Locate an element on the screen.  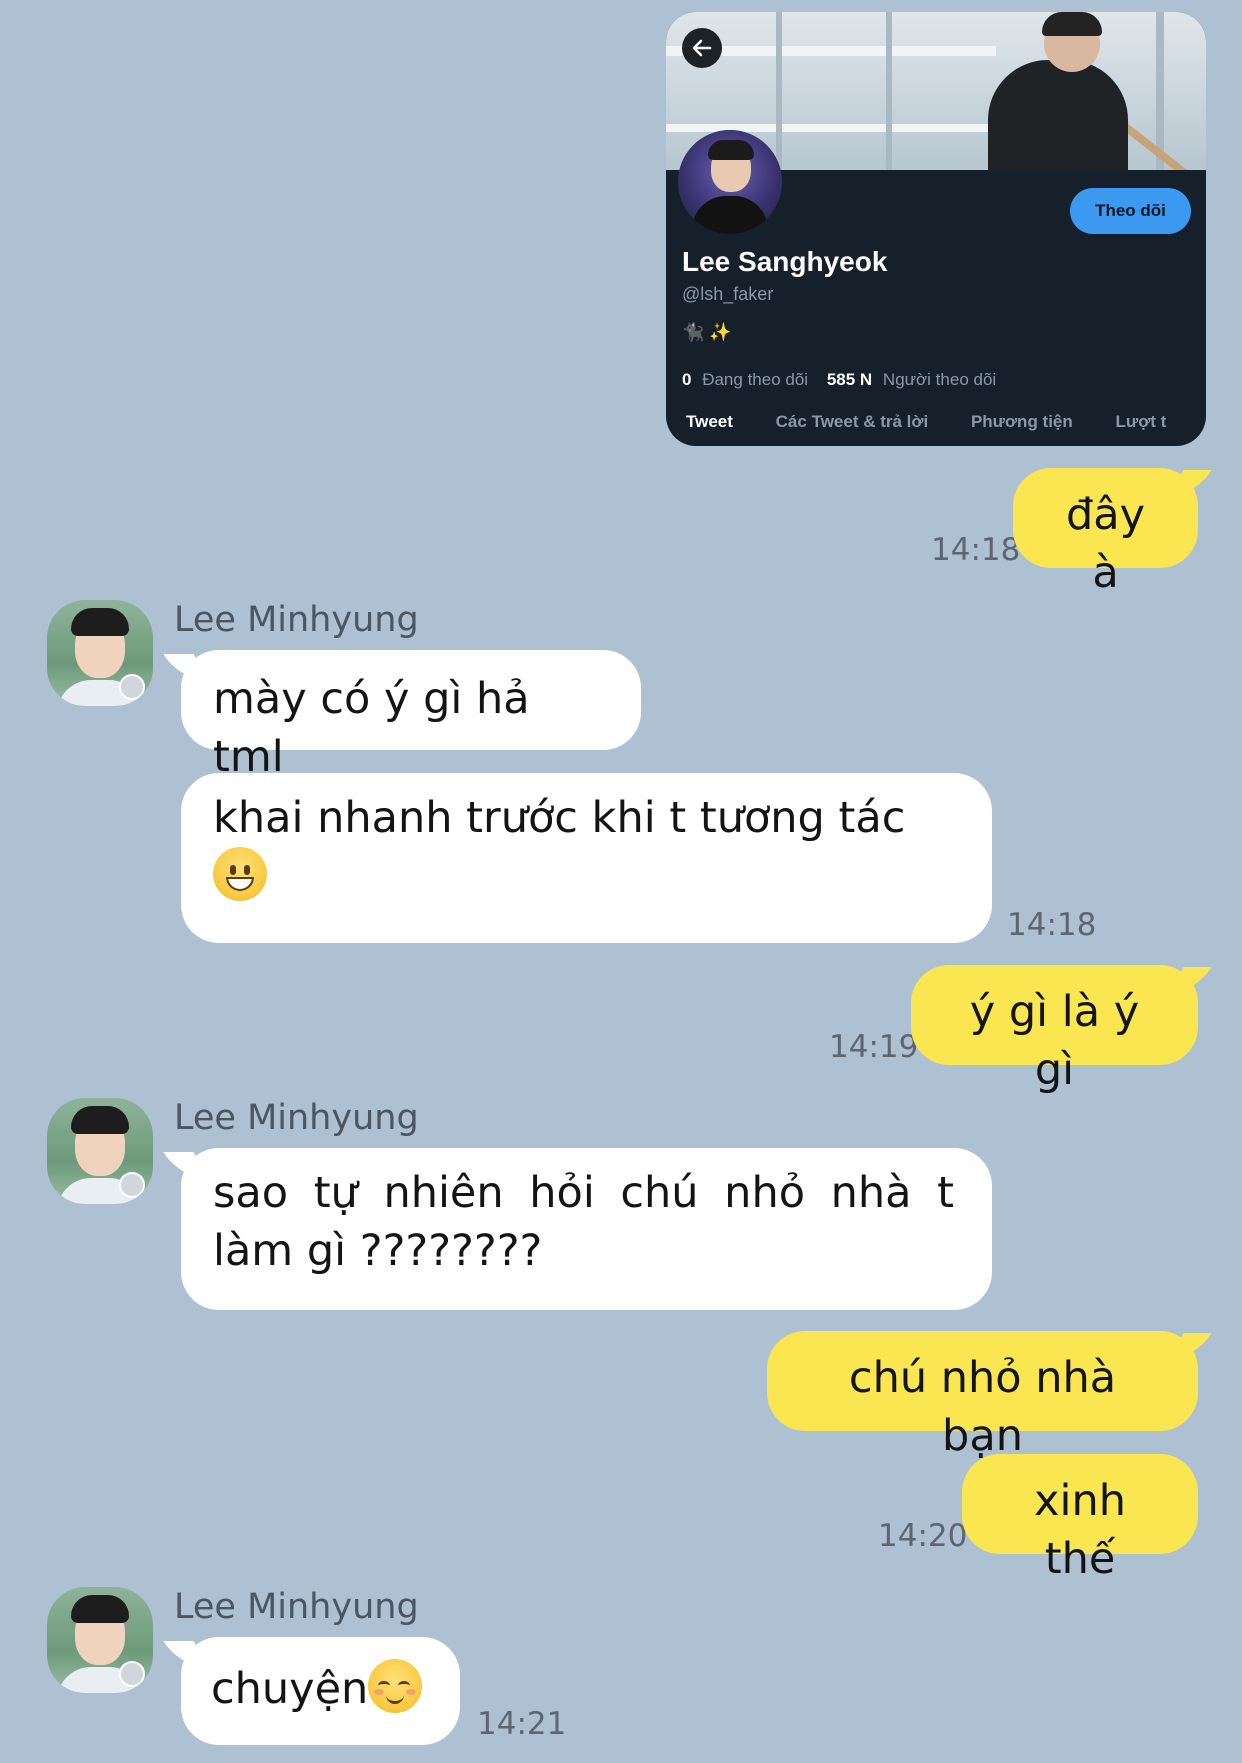
following-count: 0 is located at coordinates (687, 379).